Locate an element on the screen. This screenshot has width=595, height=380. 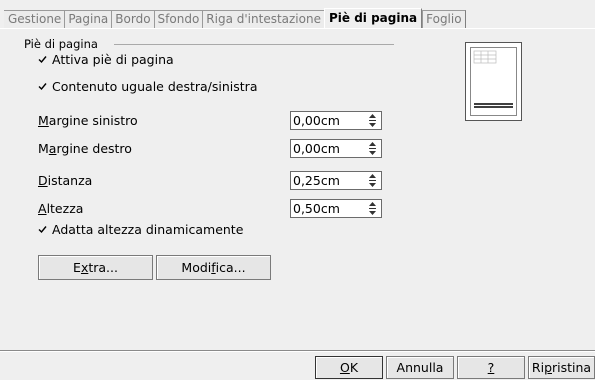
left-margin-spinner is located at coordinates (336, 120).